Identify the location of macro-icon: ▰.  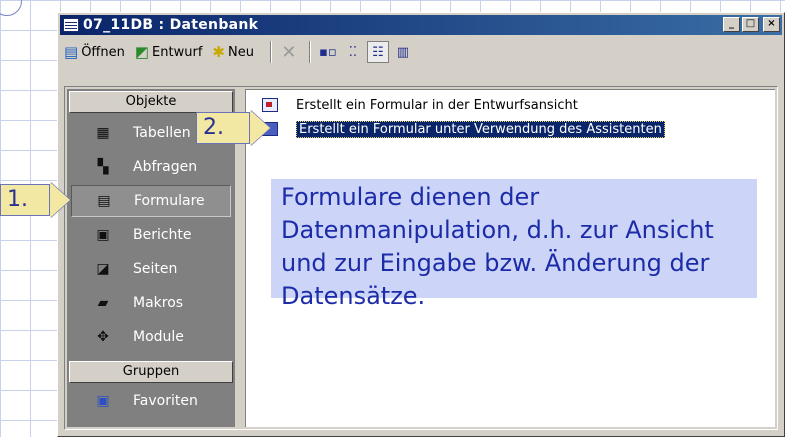
(103, 303).